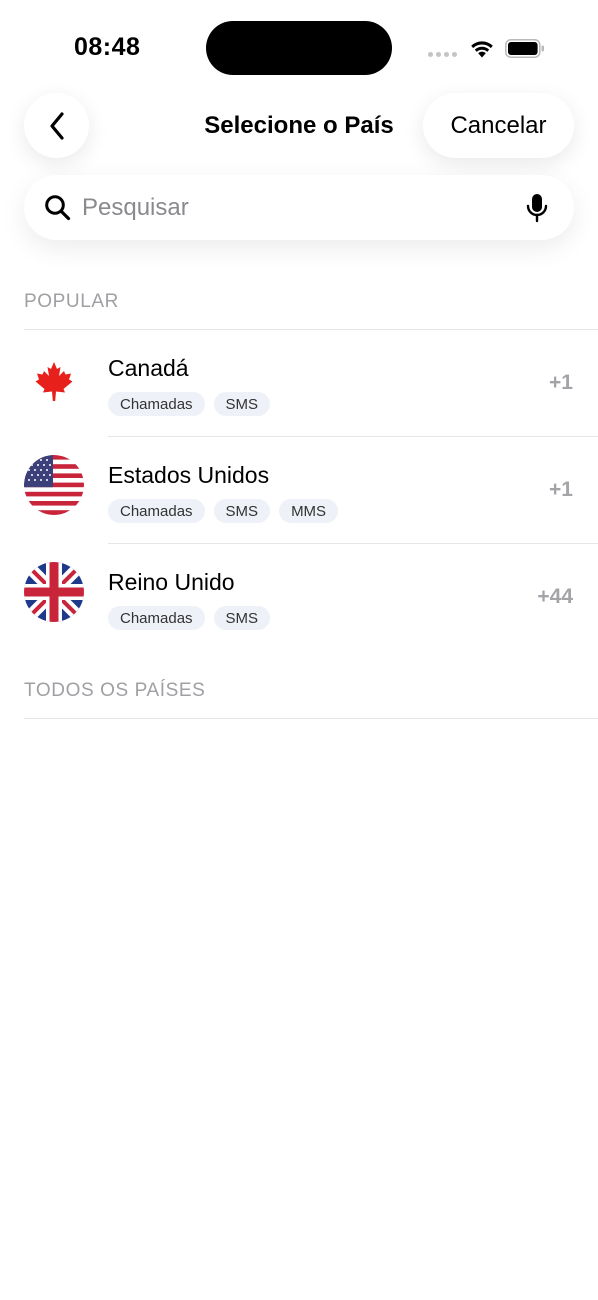 This screenshot has height=1300, width=598. I want to click on dial-code: +44, so click(555, 596).